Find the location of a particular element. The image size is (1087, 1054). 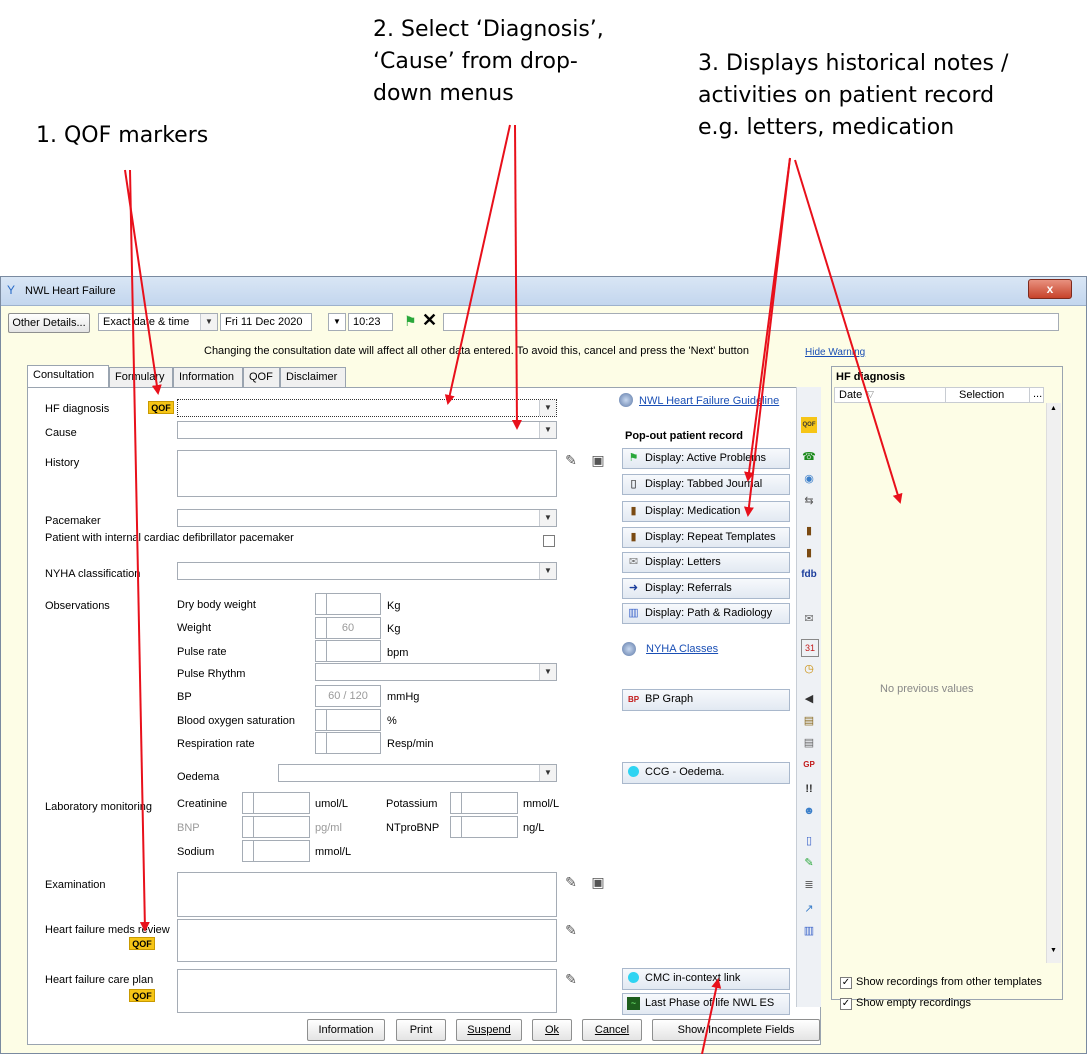

arrow-cause-dropdown is located at coordinates (516, 277).